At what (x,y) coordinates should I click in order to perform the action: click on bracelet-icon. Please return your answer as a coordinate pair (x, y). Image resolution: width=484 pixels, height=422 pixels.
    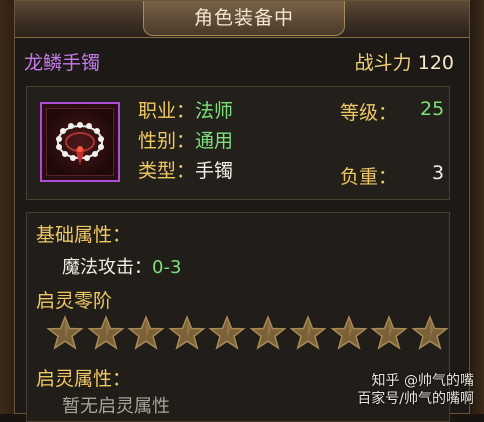
    Looking at the image, I should click on (80, 142).